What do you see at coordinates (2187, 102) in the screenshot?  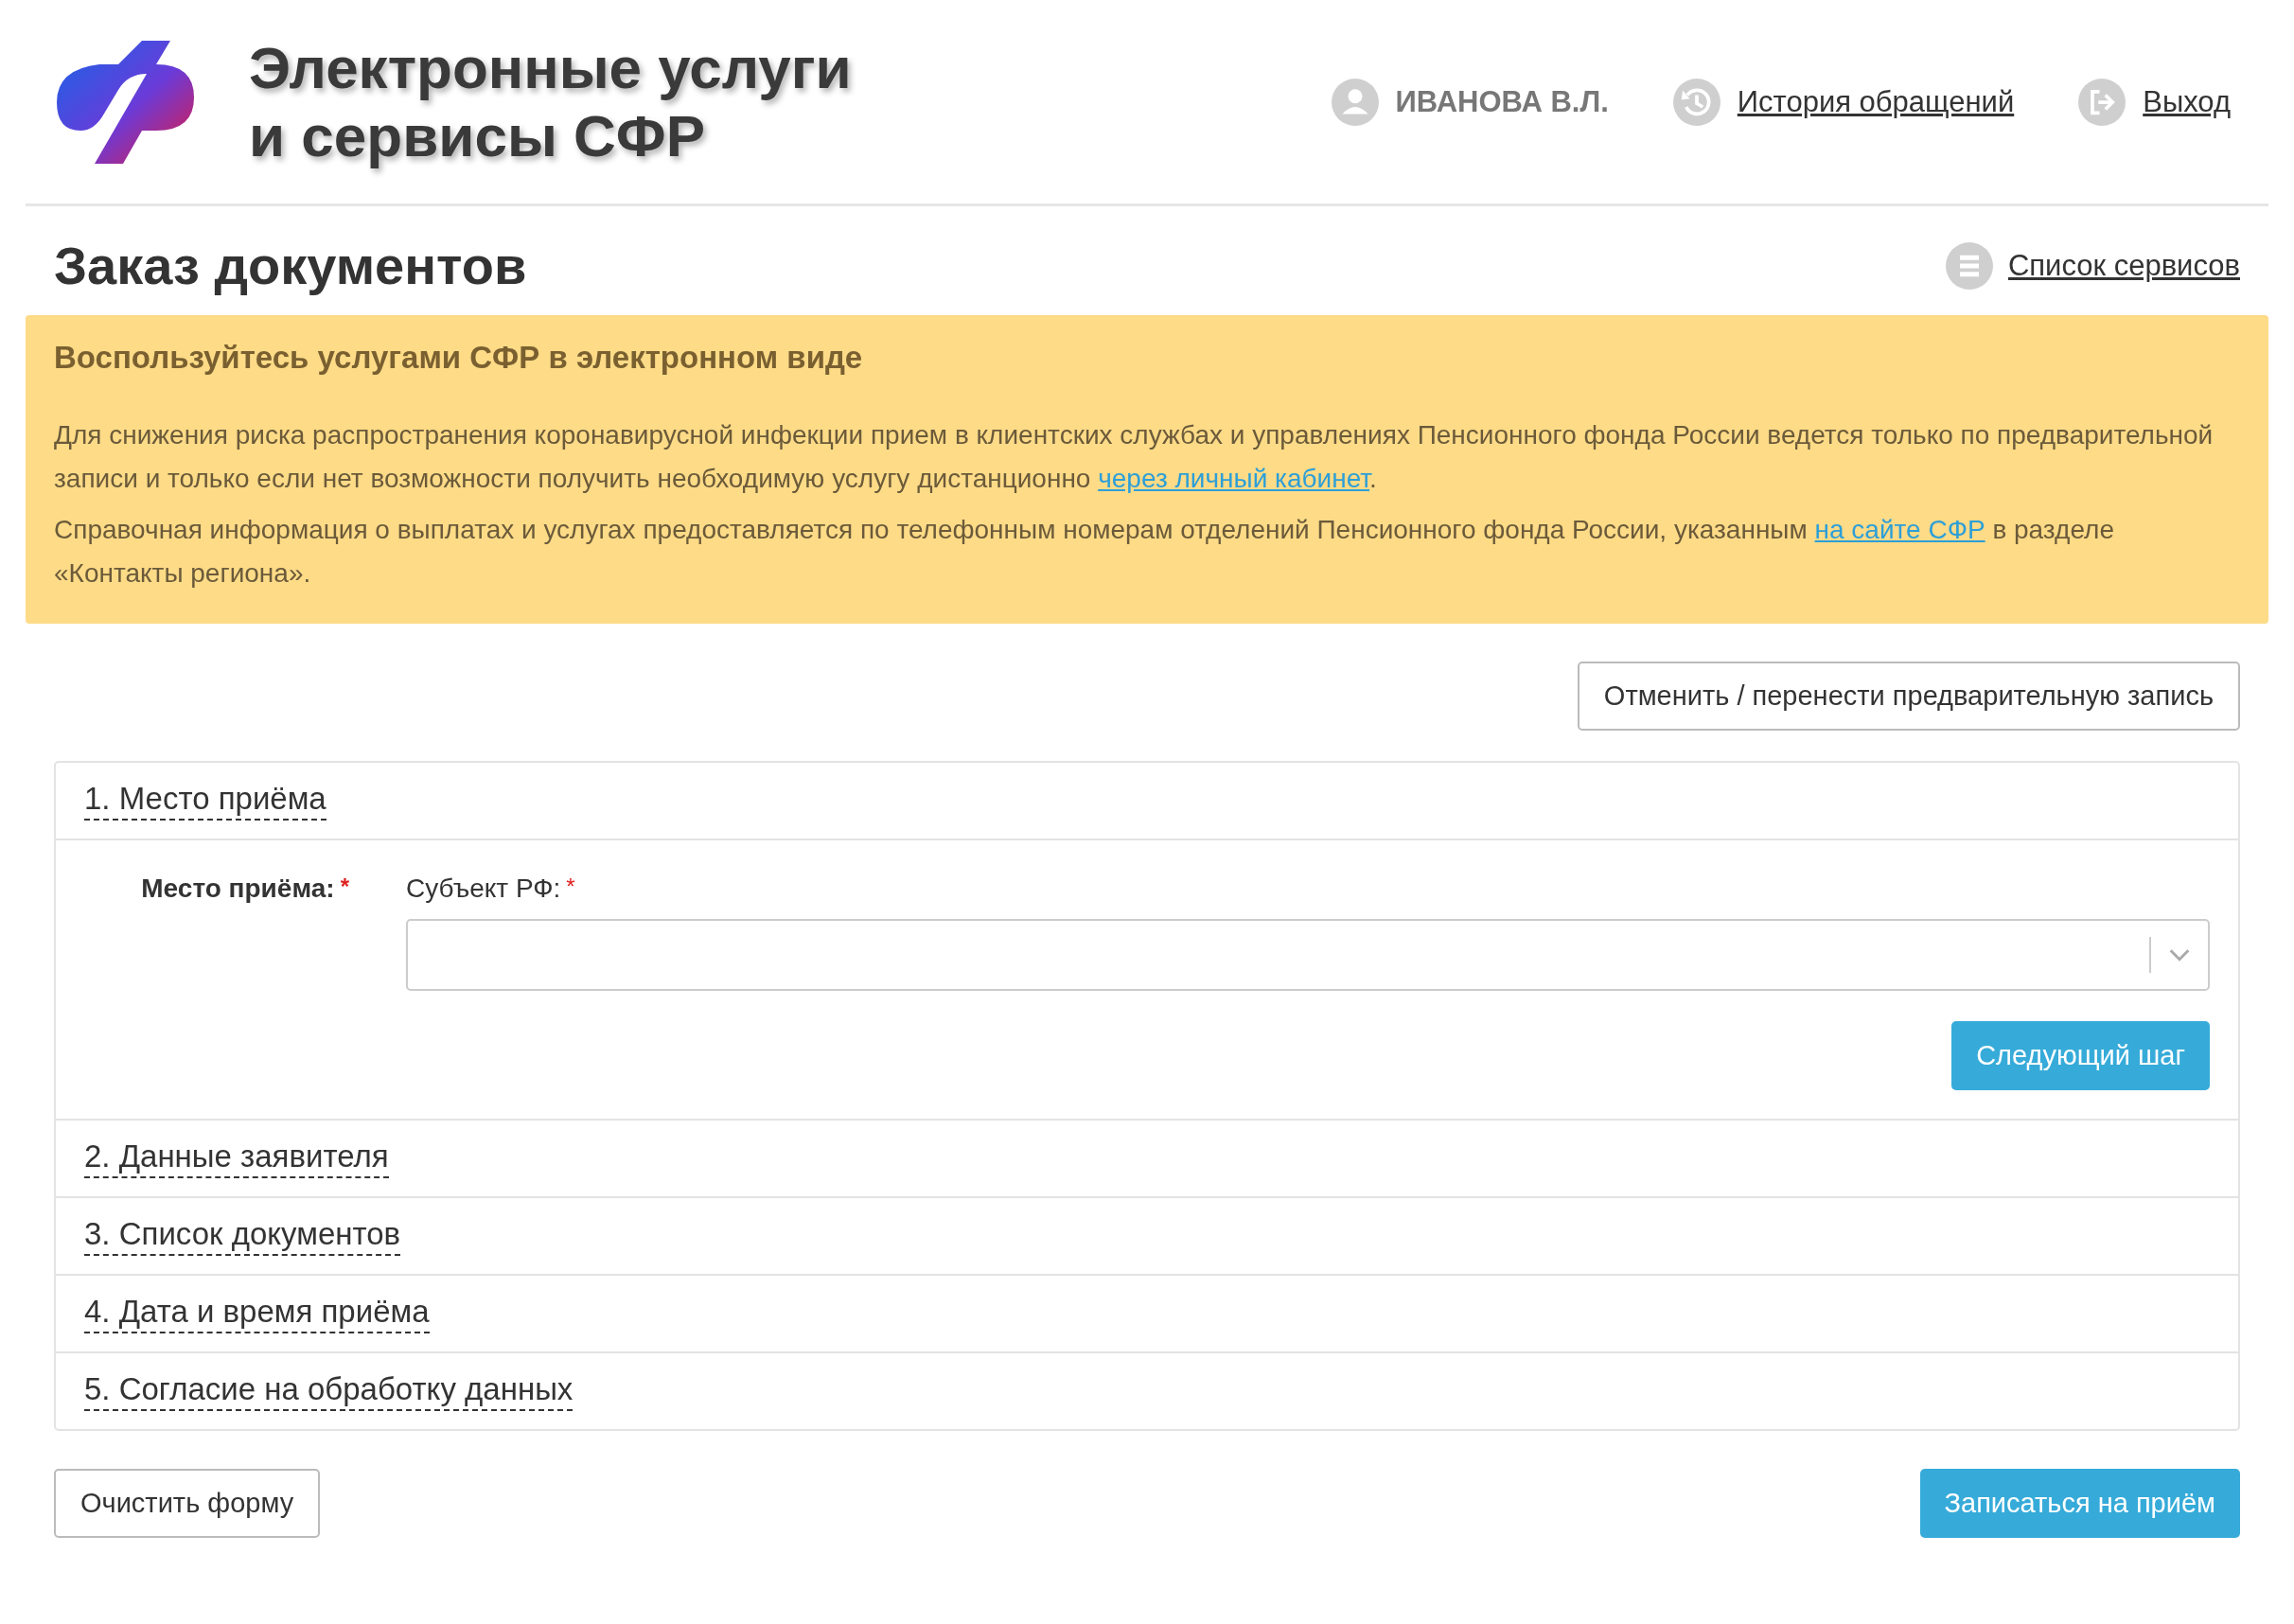 I see `header-link: Выход` at bounding box center [2187, 102].